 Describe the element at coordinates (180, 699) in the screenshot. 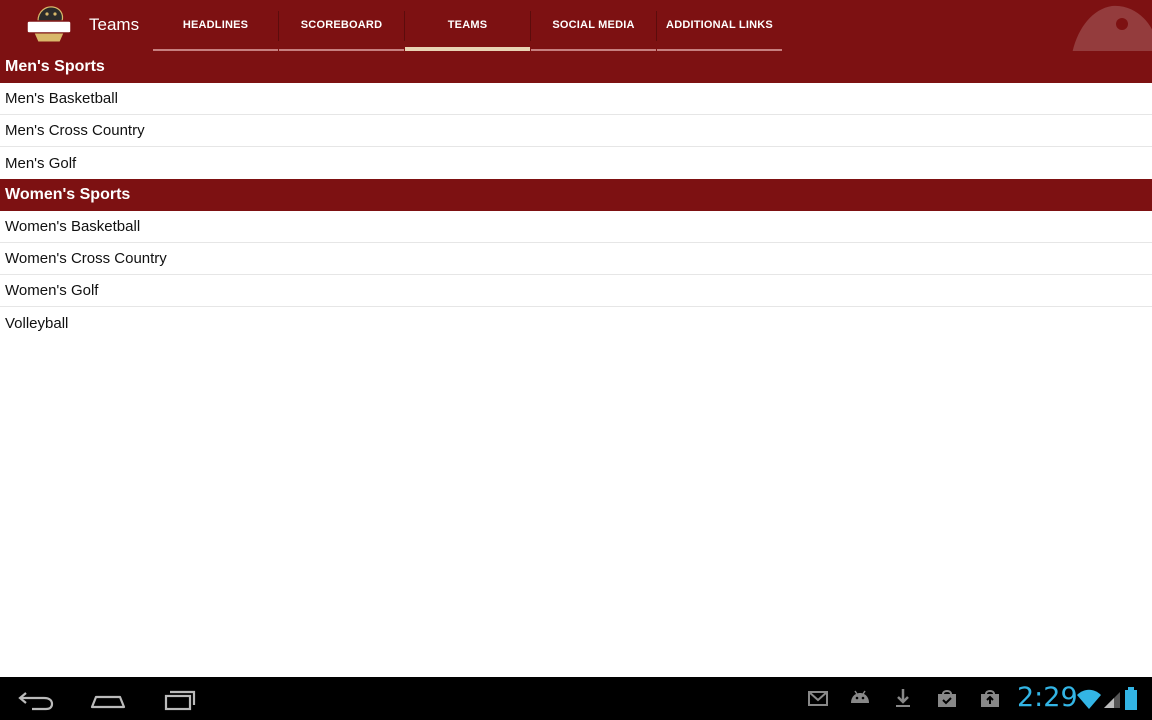

I see `recent-apps-icon` at that location.